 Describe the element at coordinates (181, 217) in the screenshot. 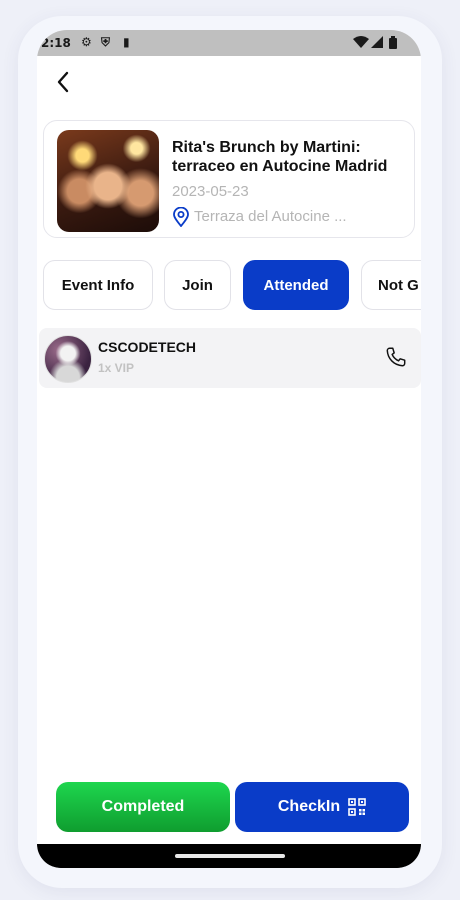

I see `map-pin-icon` at that location.